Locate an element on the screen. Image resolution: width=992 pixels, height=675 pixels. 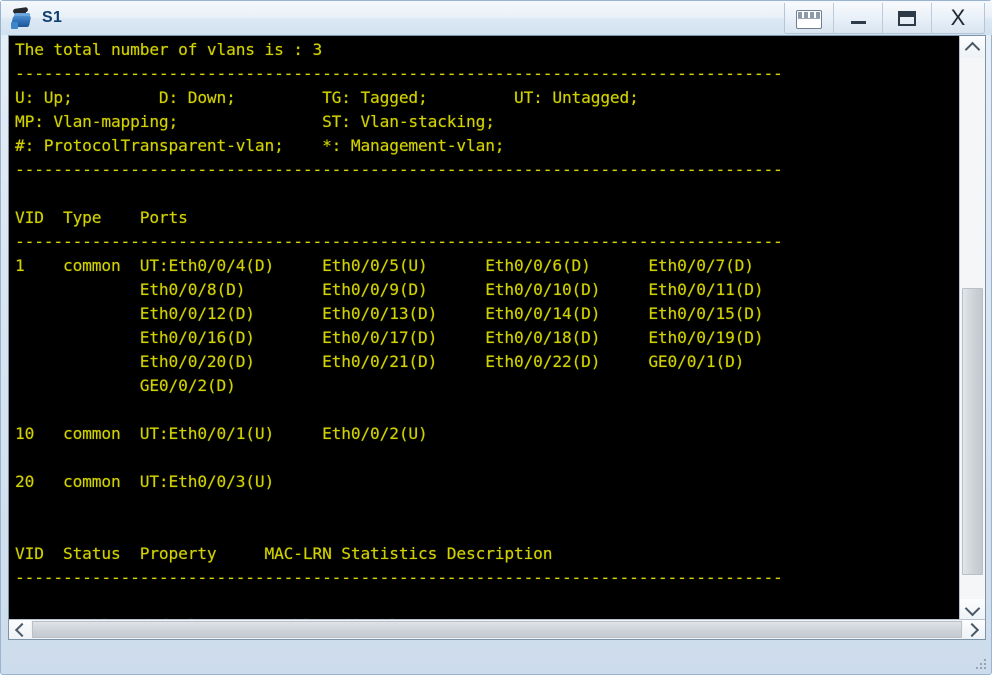
minimize-button is located at coordinates (858, 18).